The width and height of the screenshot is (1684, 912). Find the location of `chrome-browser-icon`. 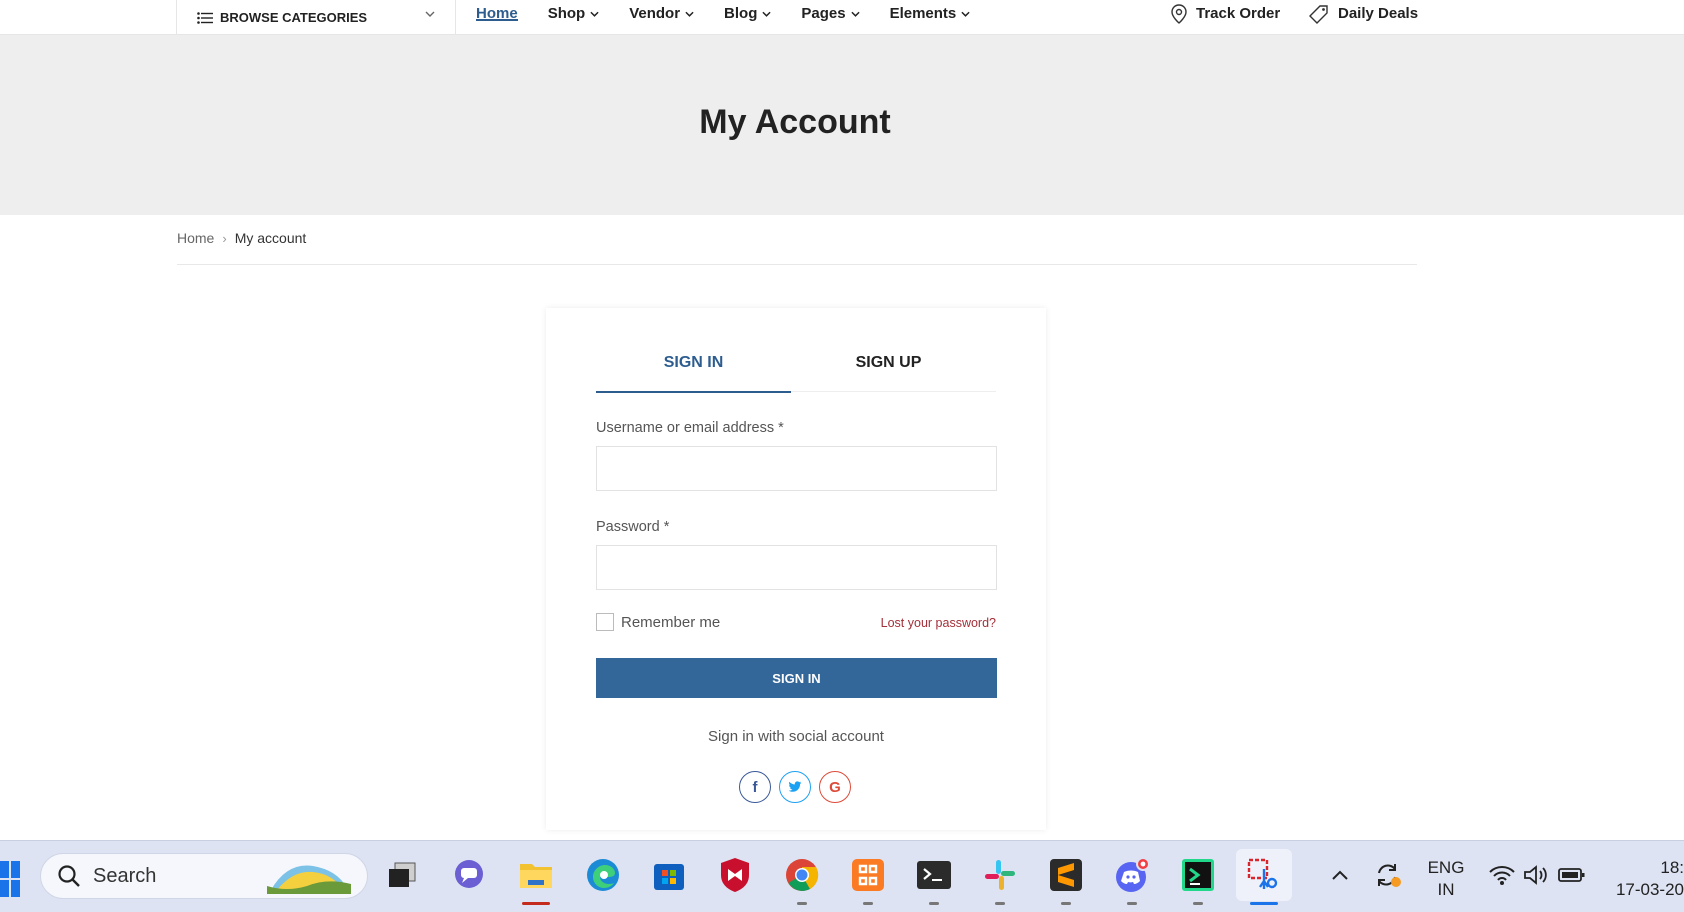

chrome-browser-icon is located at coordinates (802, 880).